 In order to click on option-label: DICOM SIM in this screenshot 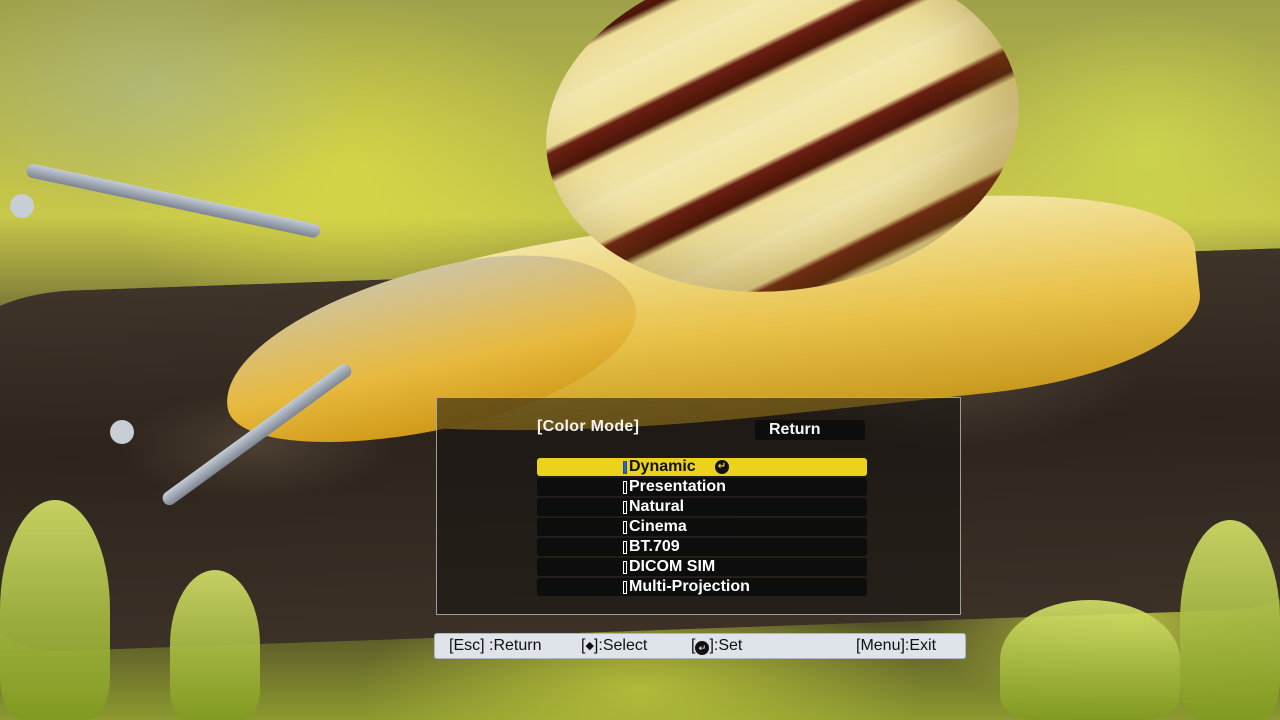, I will do `click(672, 566)`.